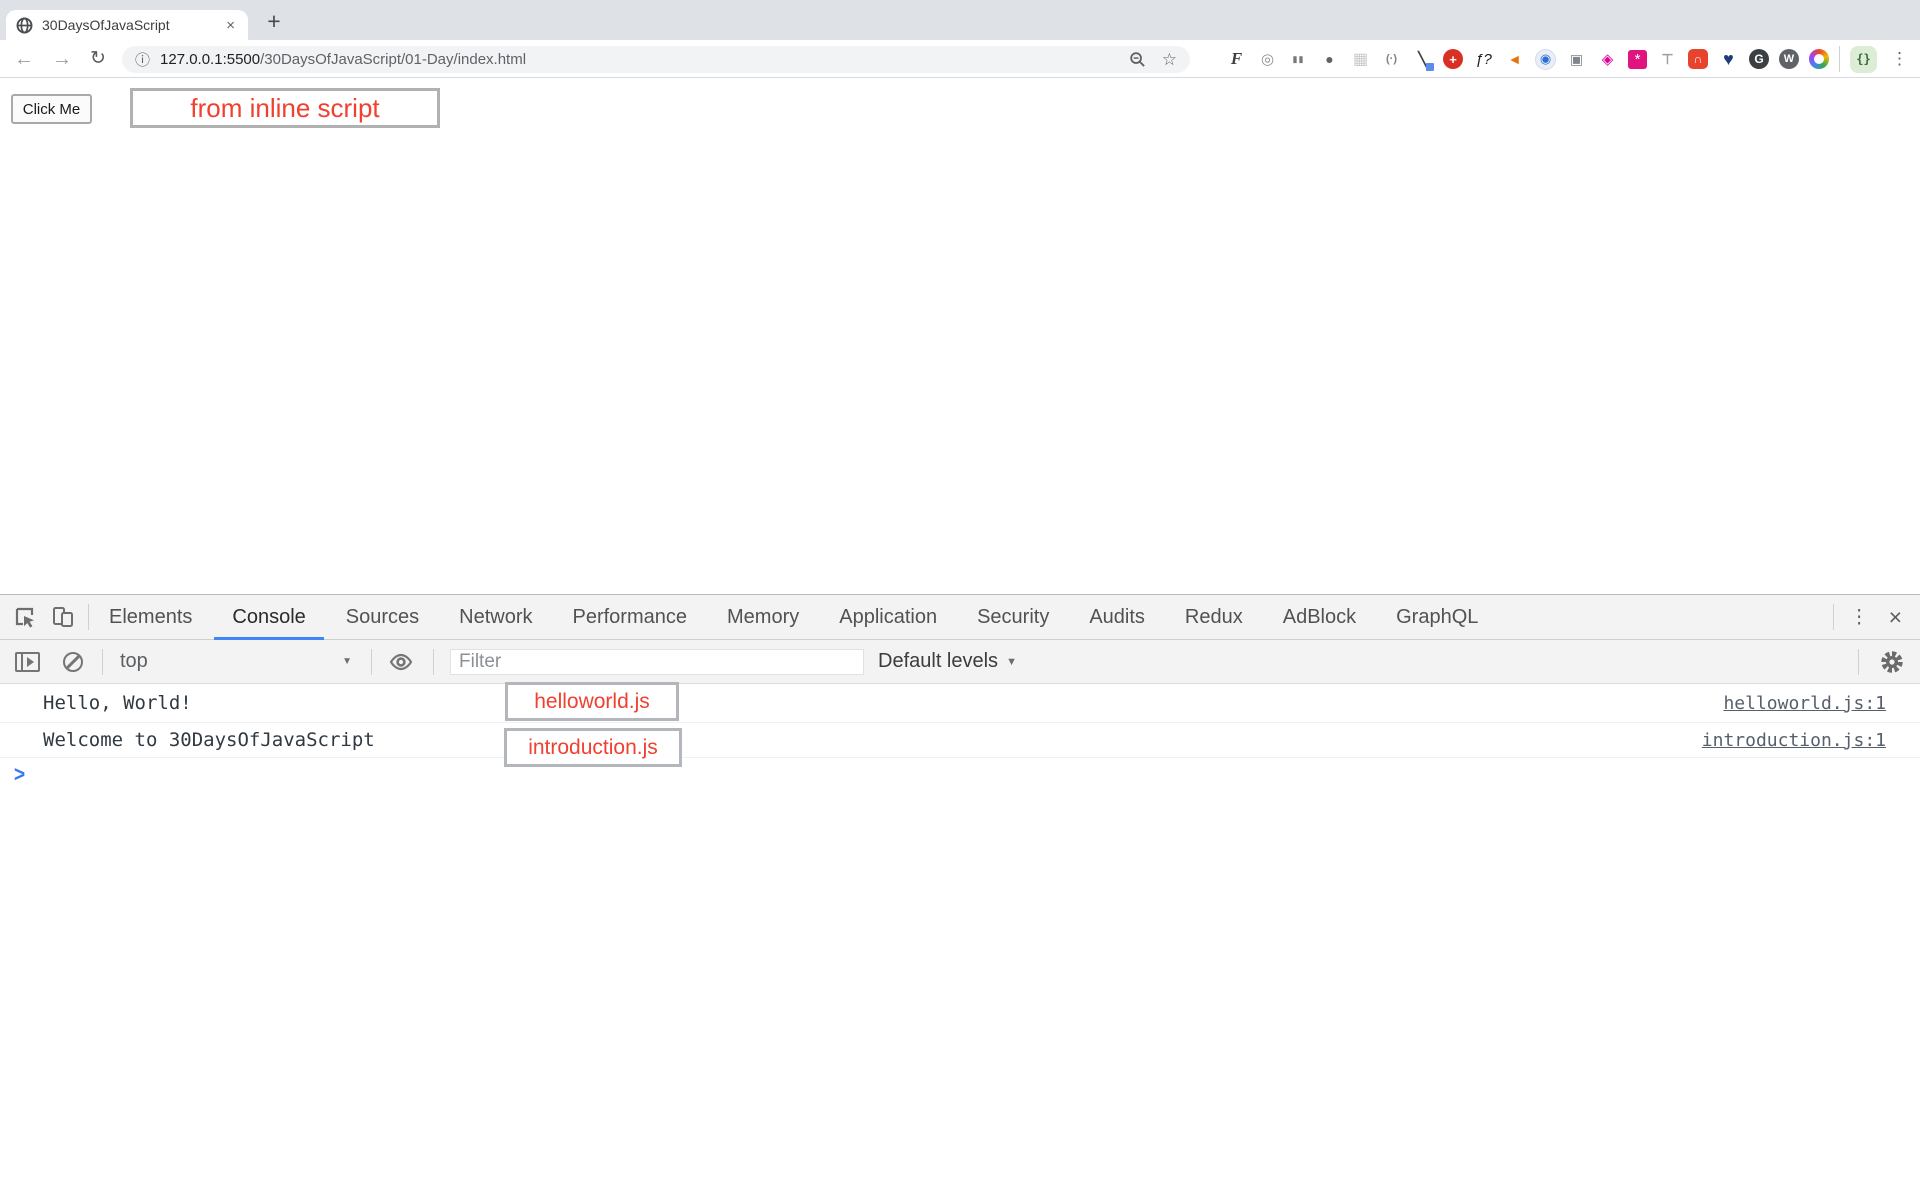 This screenshot has width=1920, height=1200. What do you see at coordinates (1698, 59) in the screenshot?
I see `red-app-extension-icon: ∩` at bounding box center [1698, 59].